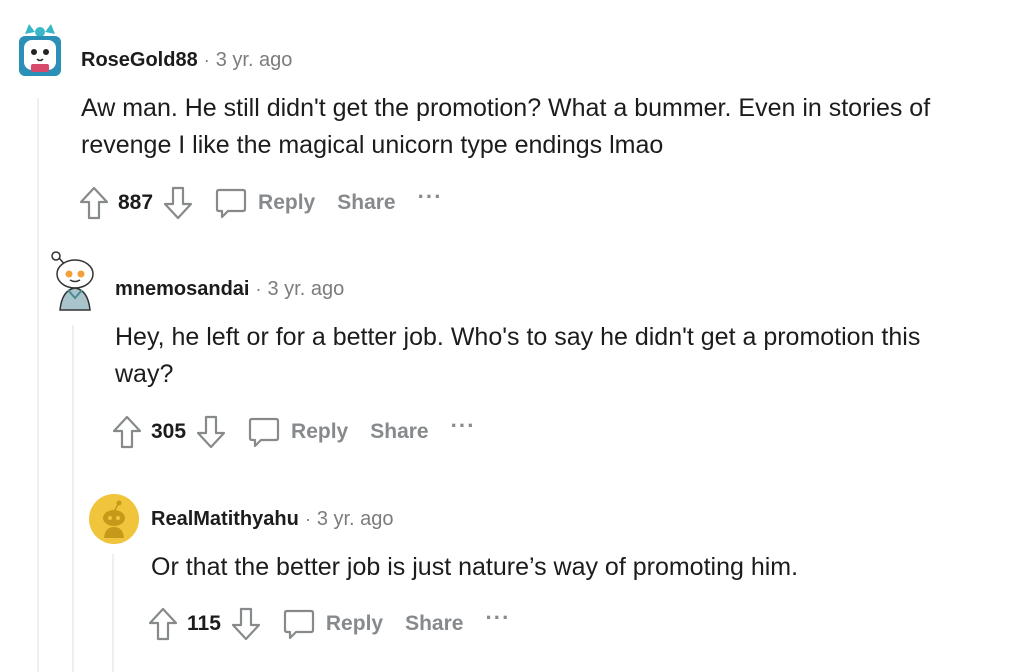  Describe the element at coordinates (204, 623) in the screenshot. I see `vote-score: 115` at that location.